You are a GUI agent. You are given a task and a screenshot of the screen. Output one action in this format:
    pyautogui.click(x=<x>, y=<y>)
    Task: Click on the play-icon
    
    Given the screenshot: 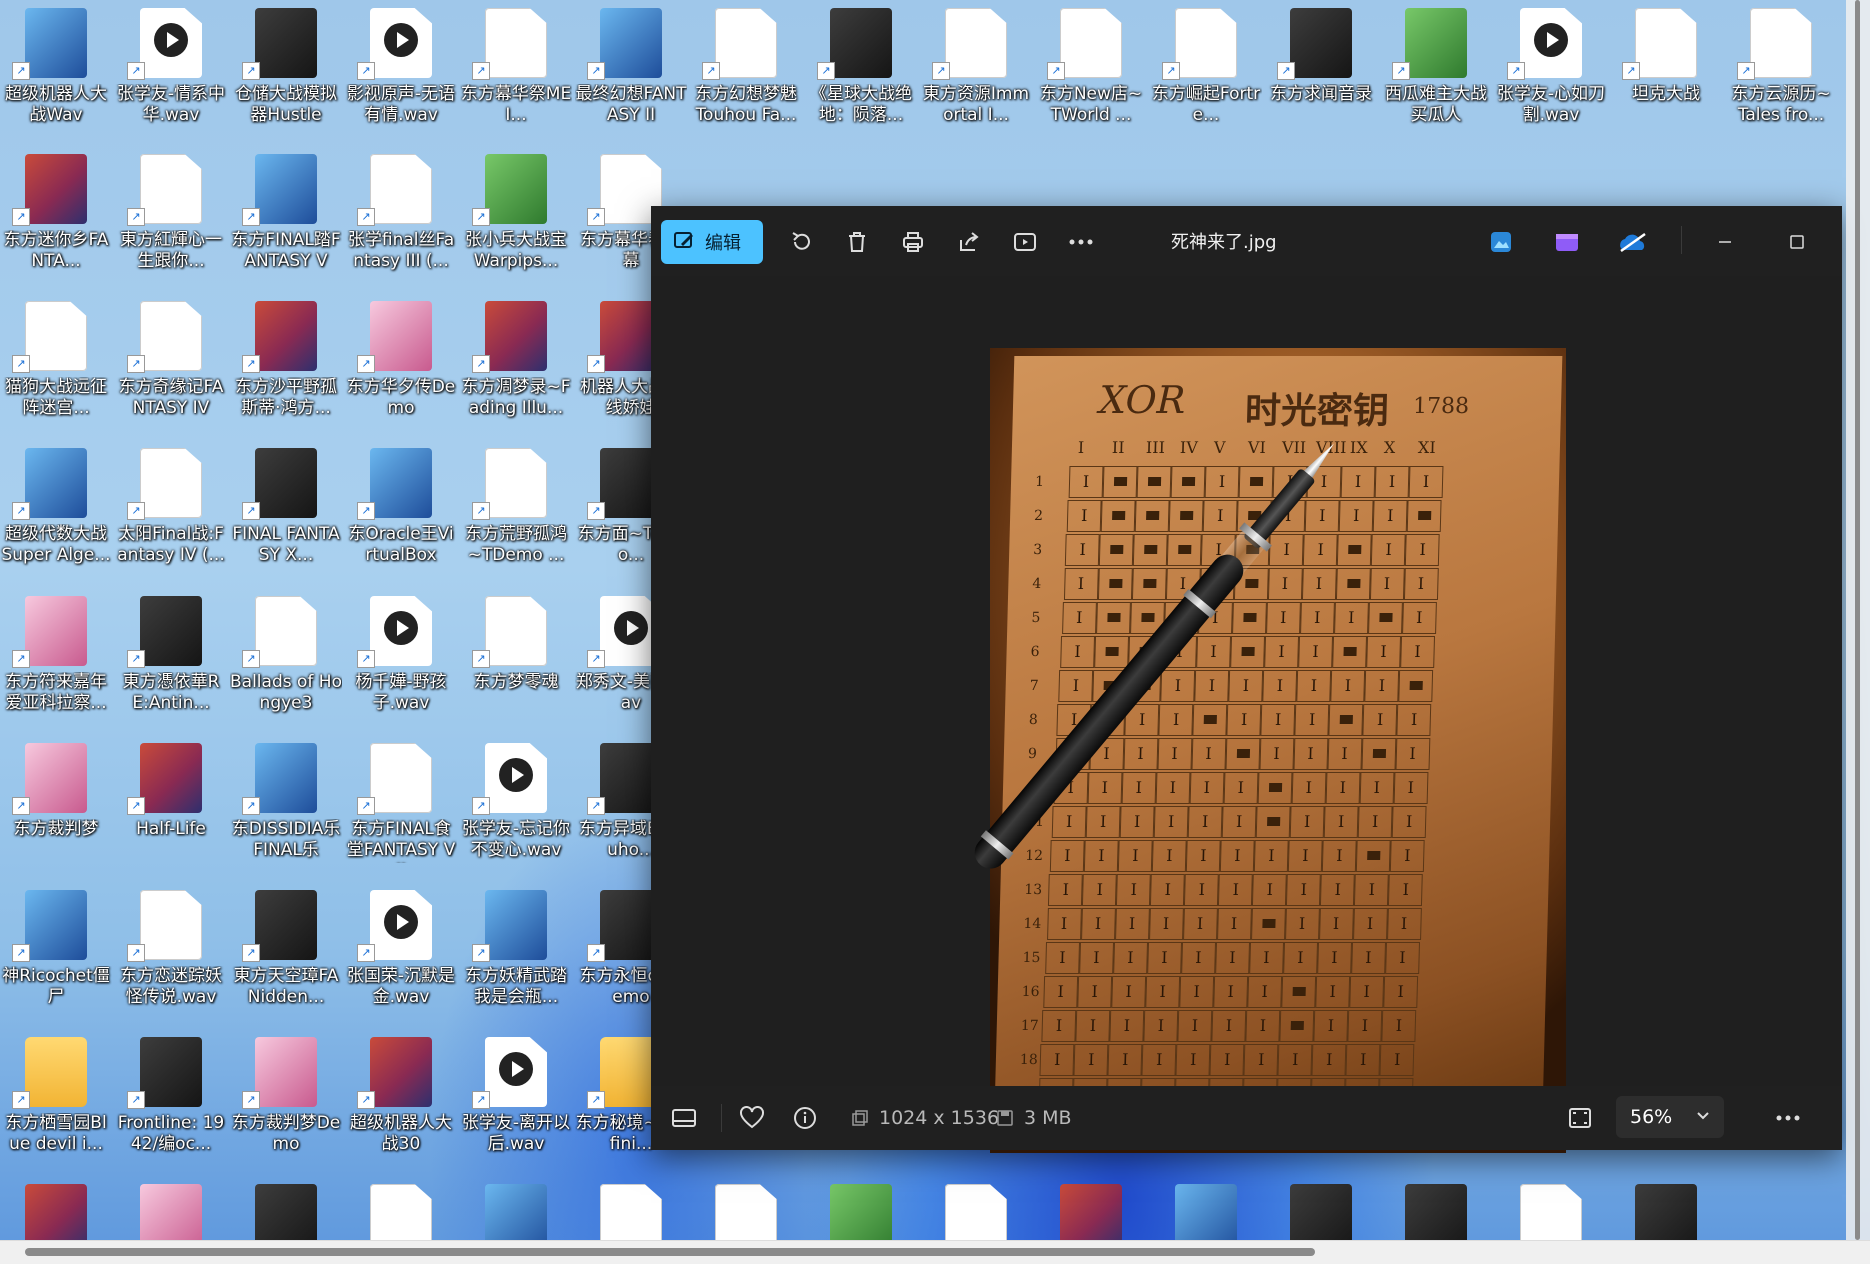 What is the action you would take?
    pyautogui.click(x=401, y=628)
    